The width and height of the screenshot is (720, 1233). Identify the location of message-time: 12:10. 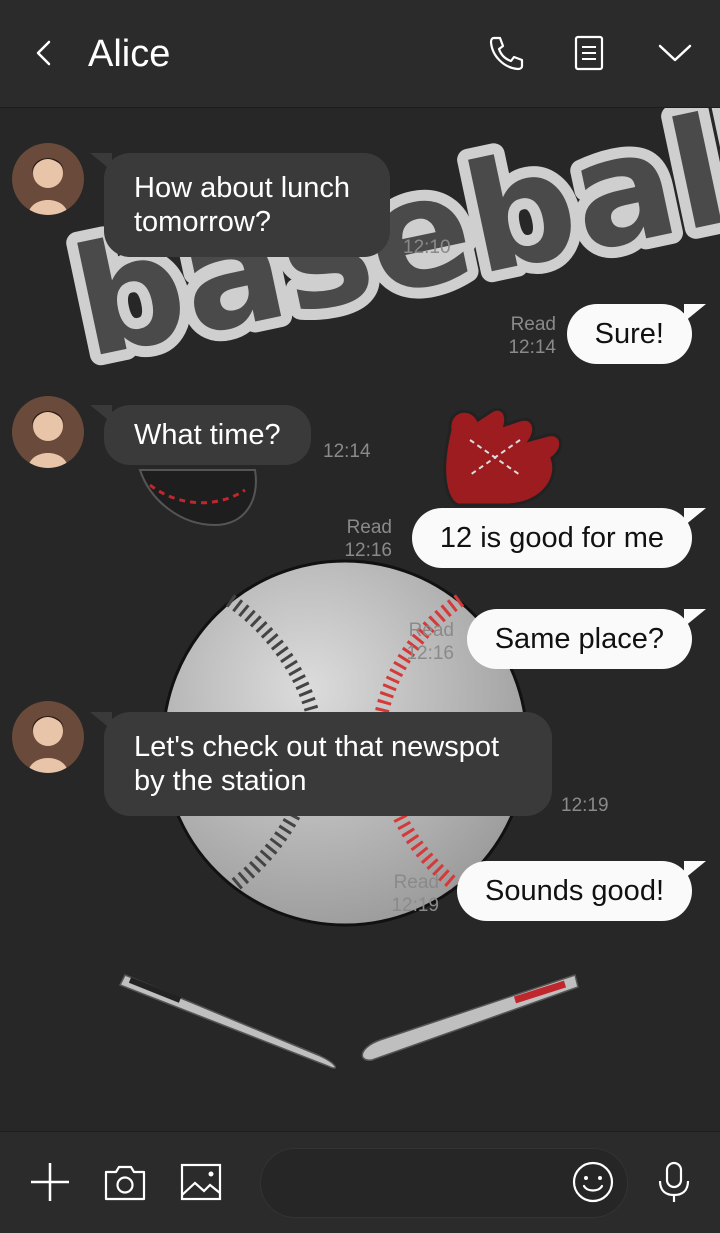
(427, 247).